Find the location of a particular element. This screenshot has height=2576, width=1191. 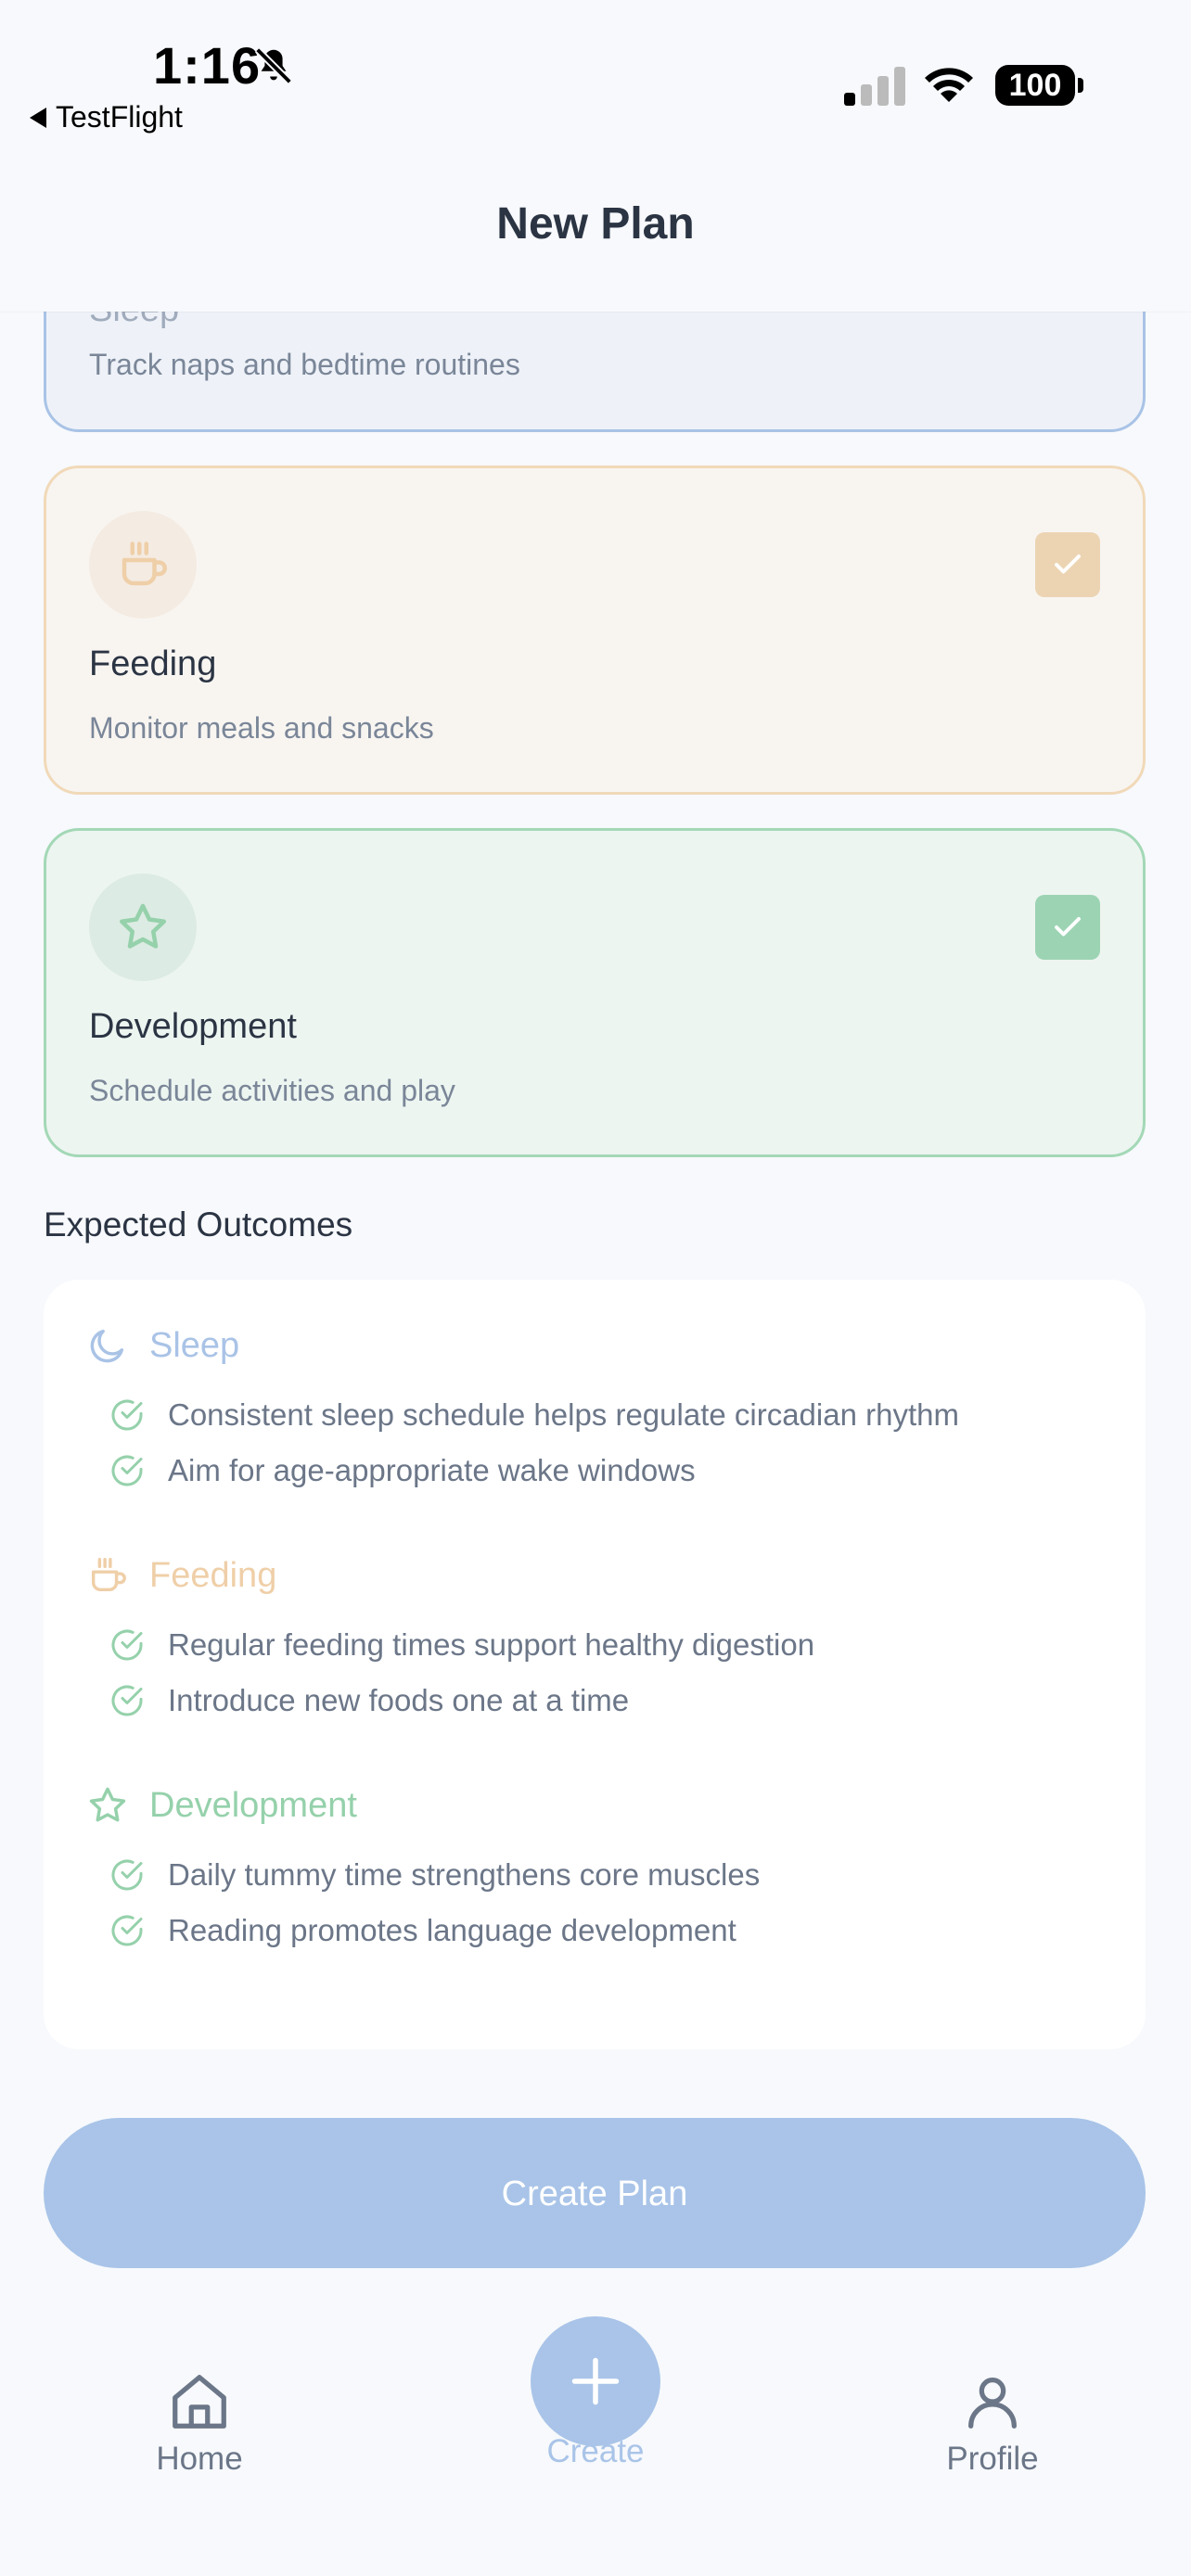

outcome-item: Introduce new foods one at a time is located at coordinates (369, 1700).